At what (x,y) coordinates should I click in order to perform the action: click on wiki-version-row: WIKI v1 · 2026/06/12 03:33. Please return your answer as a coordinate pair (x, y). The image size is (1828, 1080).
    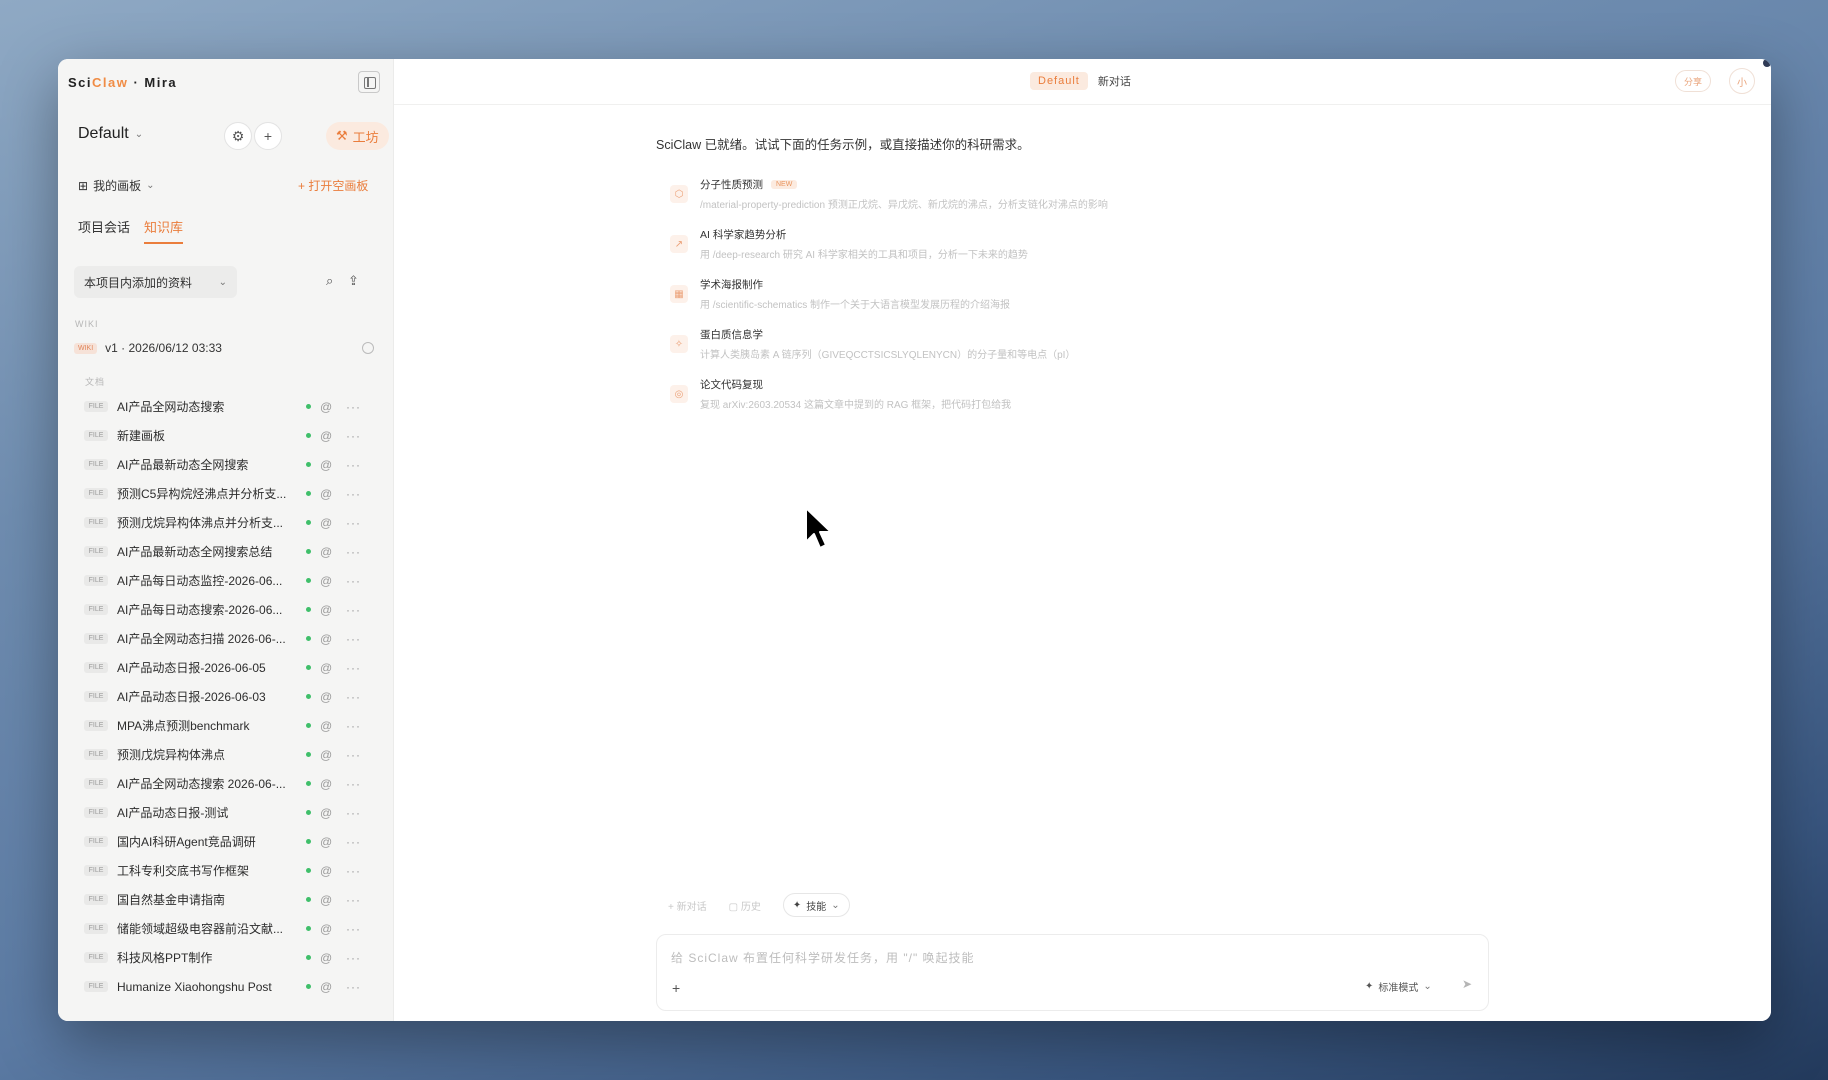
    Looking at the image, I should click on (224, 348).